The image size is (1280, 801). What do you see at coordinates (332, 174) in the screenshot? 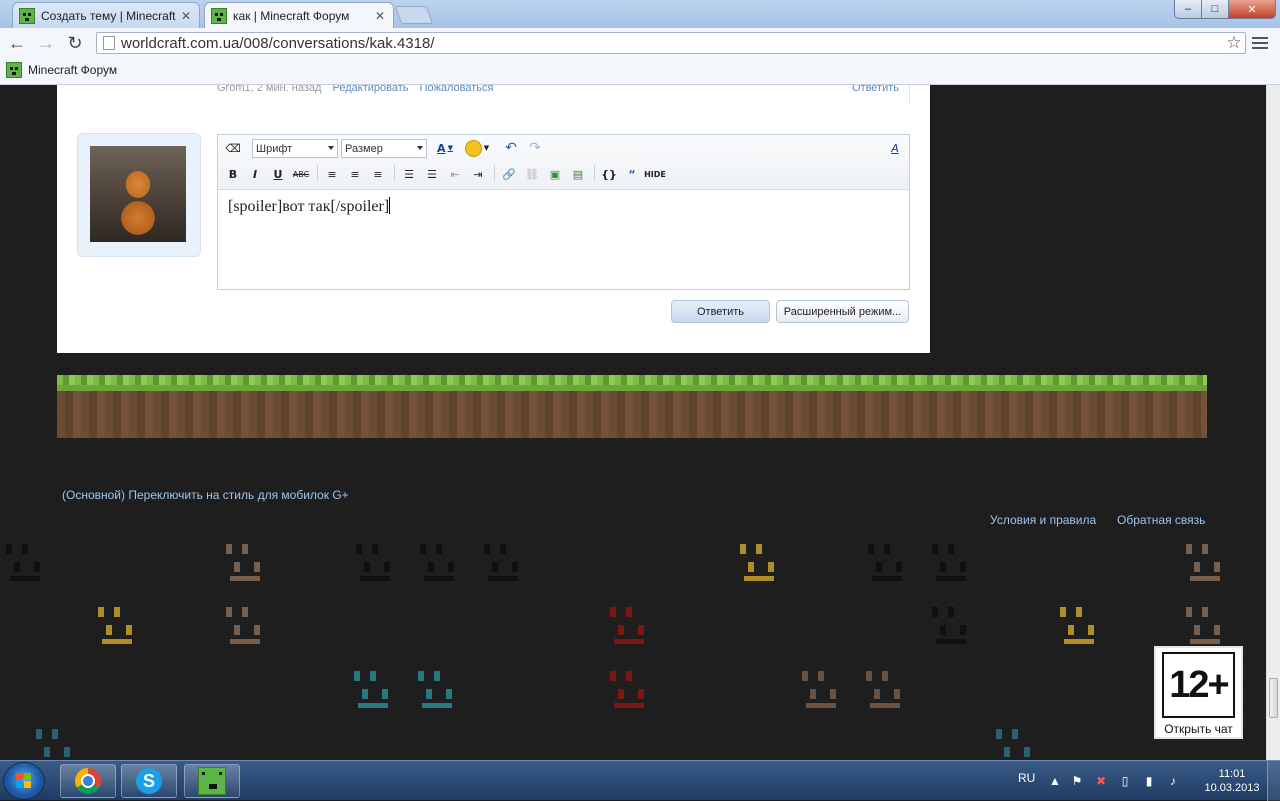
I see `align-left-icon: ≡` at bounding box center [332, 174].